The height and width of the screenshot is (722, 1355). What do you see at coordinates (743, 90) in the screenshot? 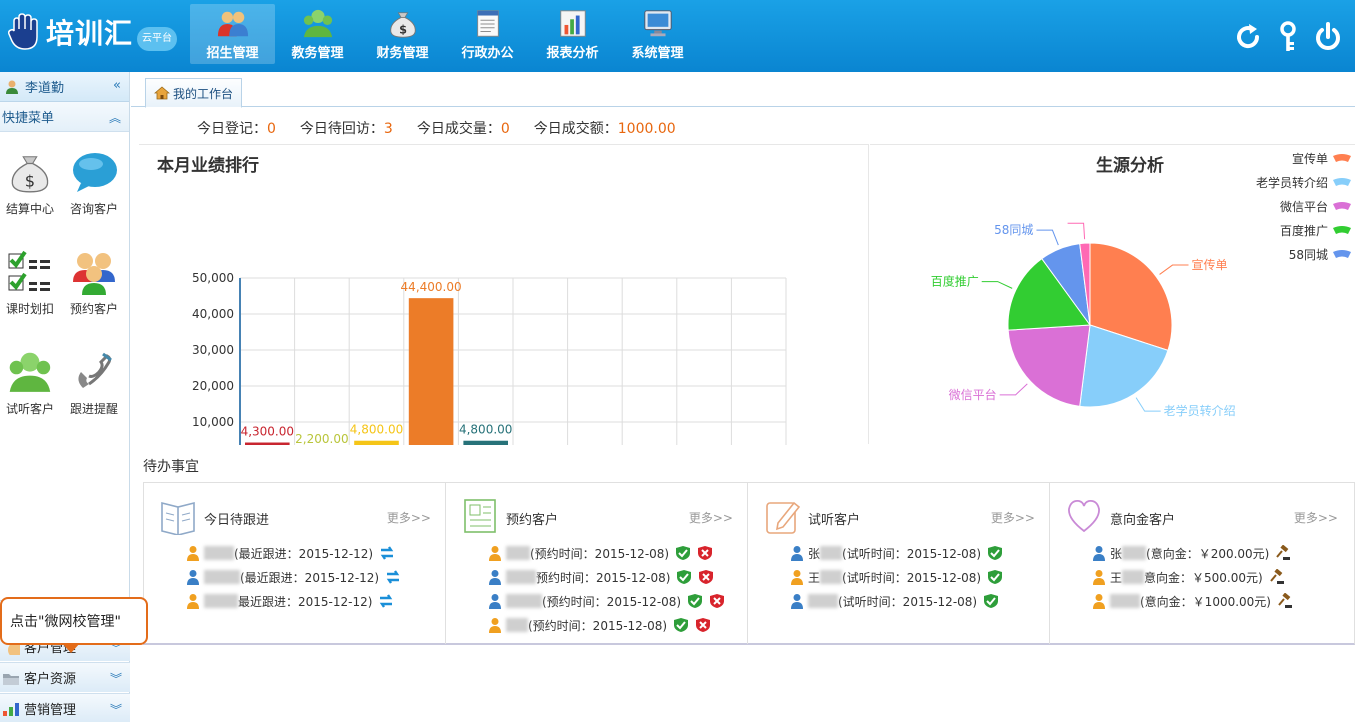
I see `tab-bar: 我的工作台` at bounding box center [743, 90].